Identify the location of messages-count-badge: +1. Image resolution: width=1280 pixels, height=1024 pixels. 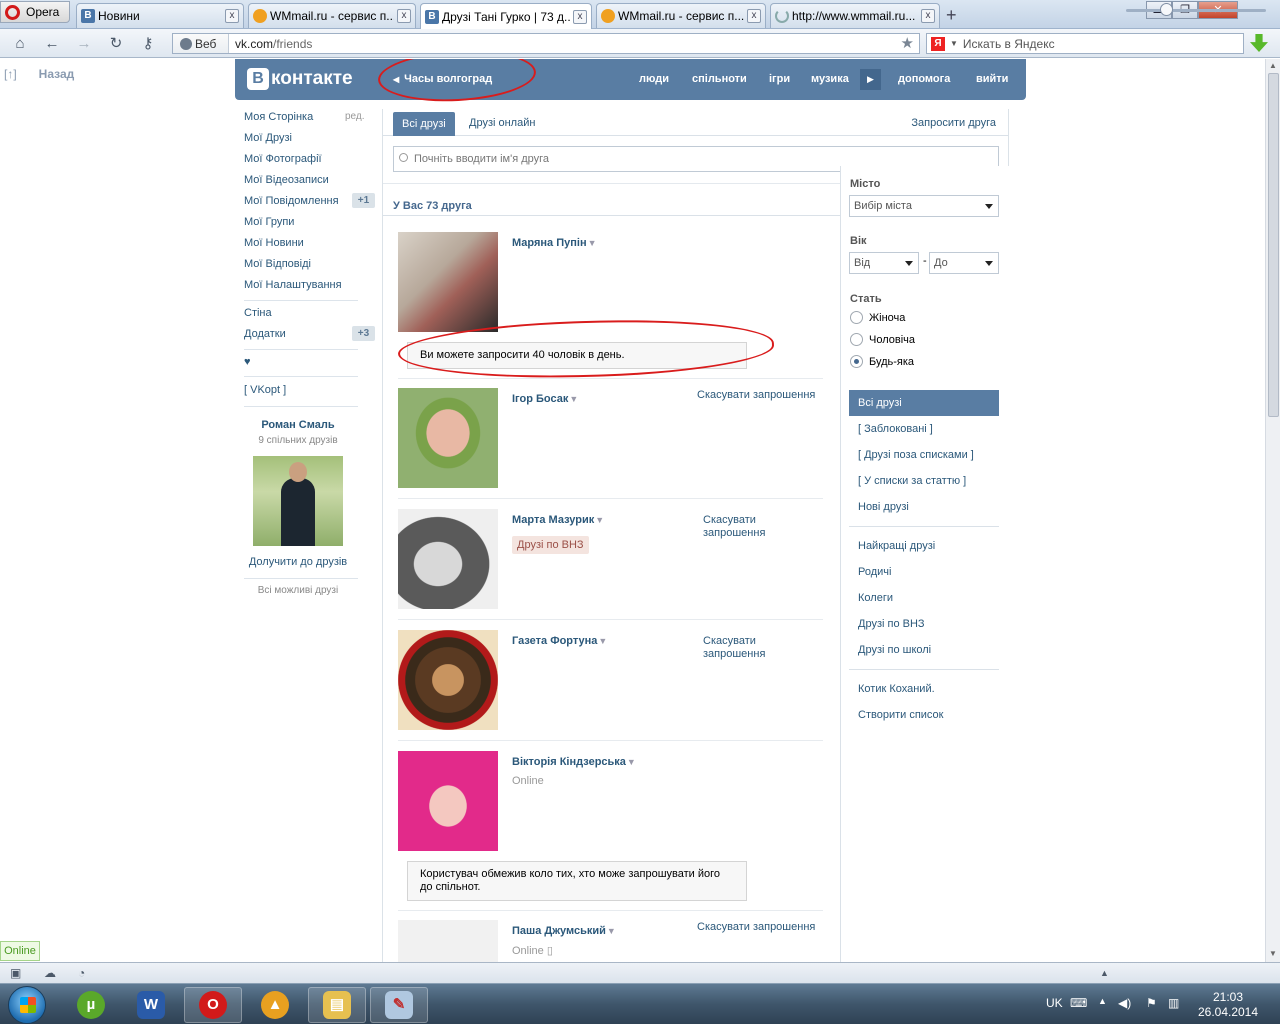
(363, 200).